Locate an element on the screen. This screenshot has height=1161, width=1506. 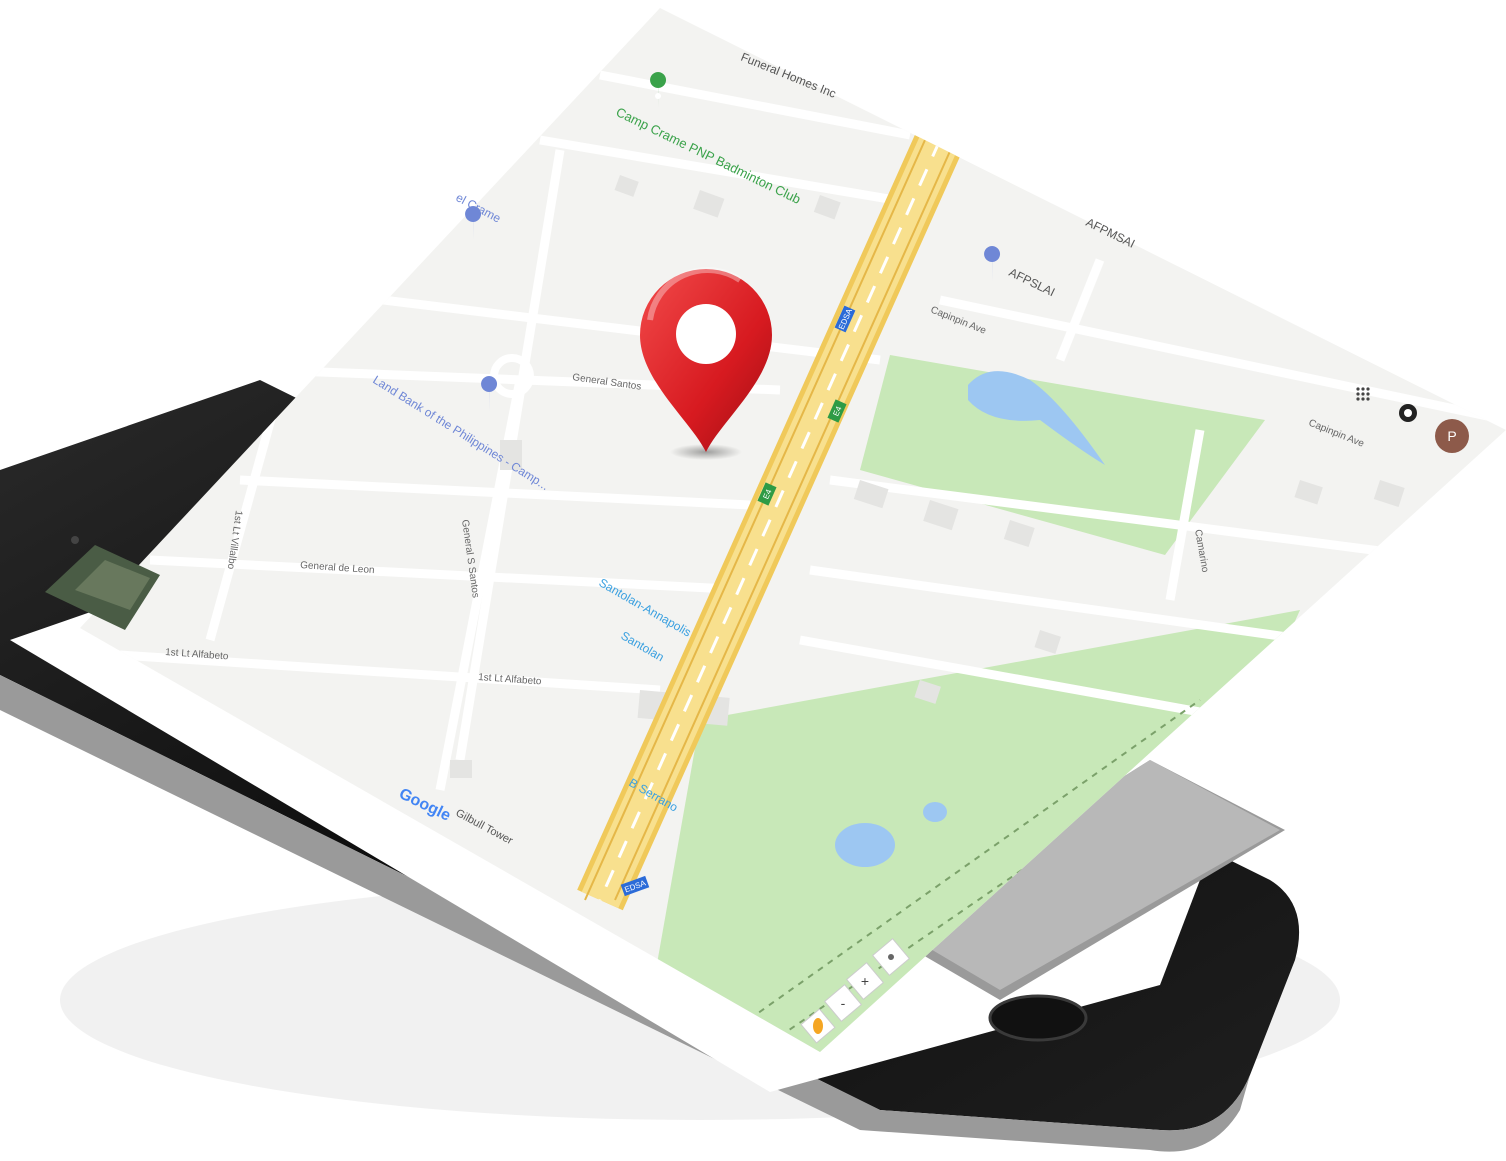
pond-south is located at coordinates (865, 845).